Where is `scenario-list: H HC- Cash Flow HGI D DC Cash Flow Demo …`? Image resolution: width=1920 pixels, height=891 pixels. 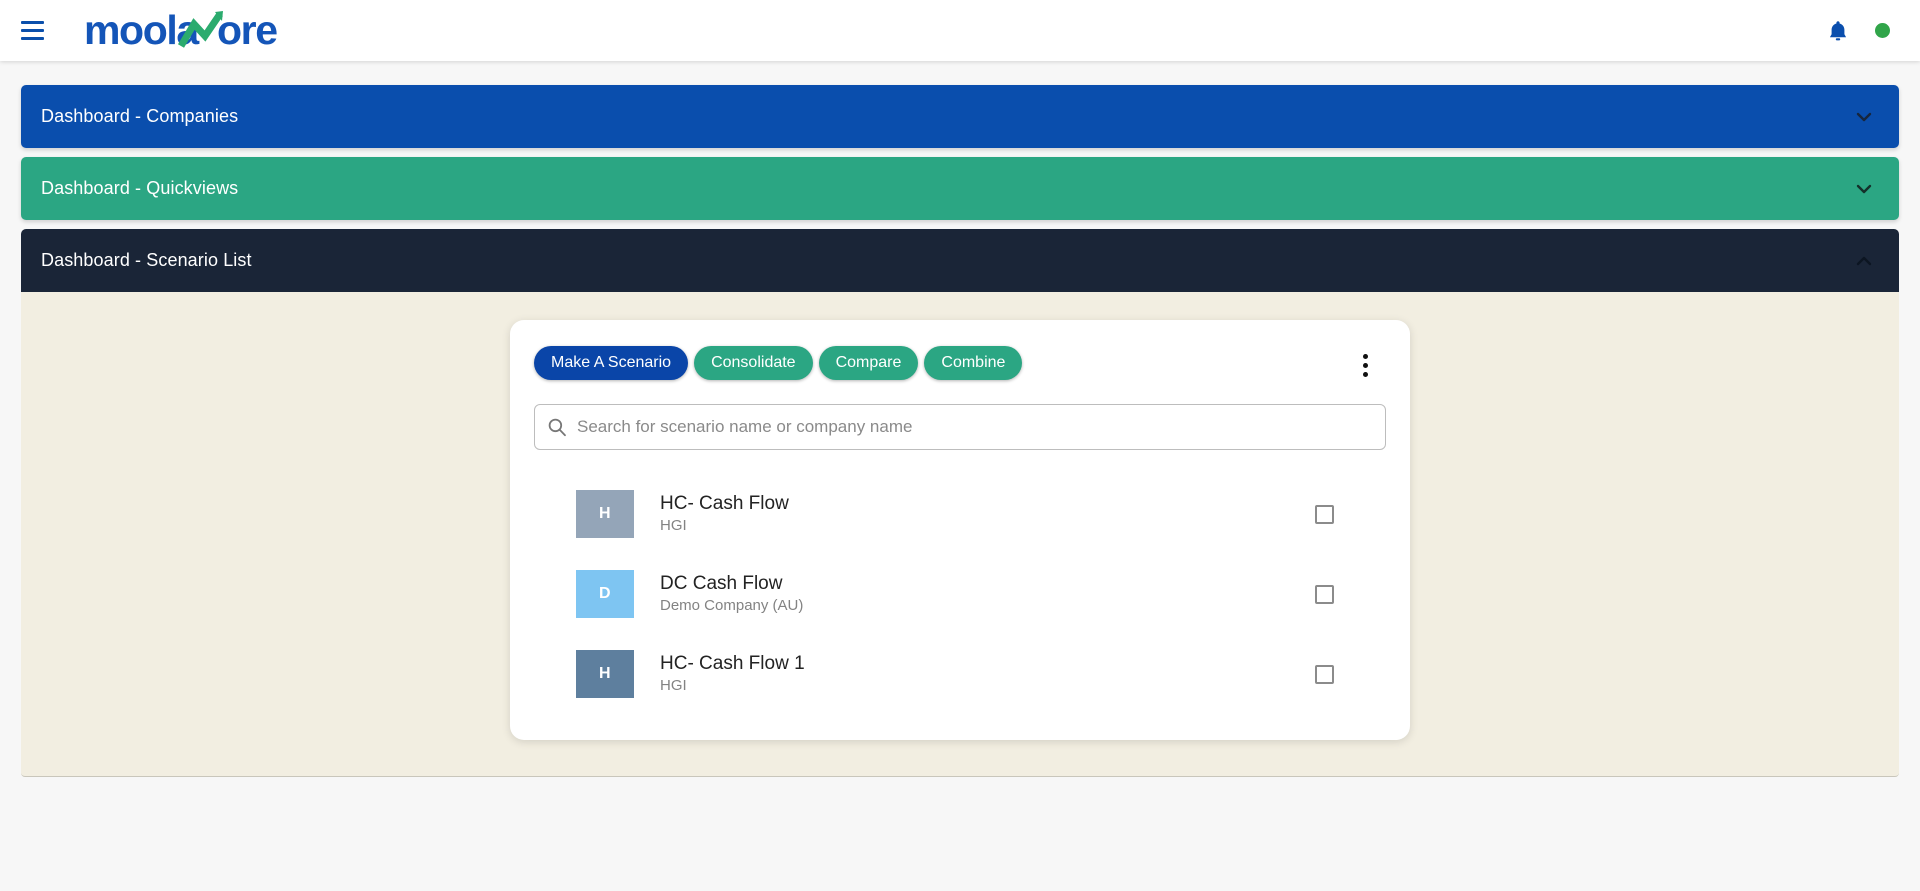
scenario-list: H HC- Cash Flow HGI D DC Cash Flow Demo … is located at coordinates (960, 594).